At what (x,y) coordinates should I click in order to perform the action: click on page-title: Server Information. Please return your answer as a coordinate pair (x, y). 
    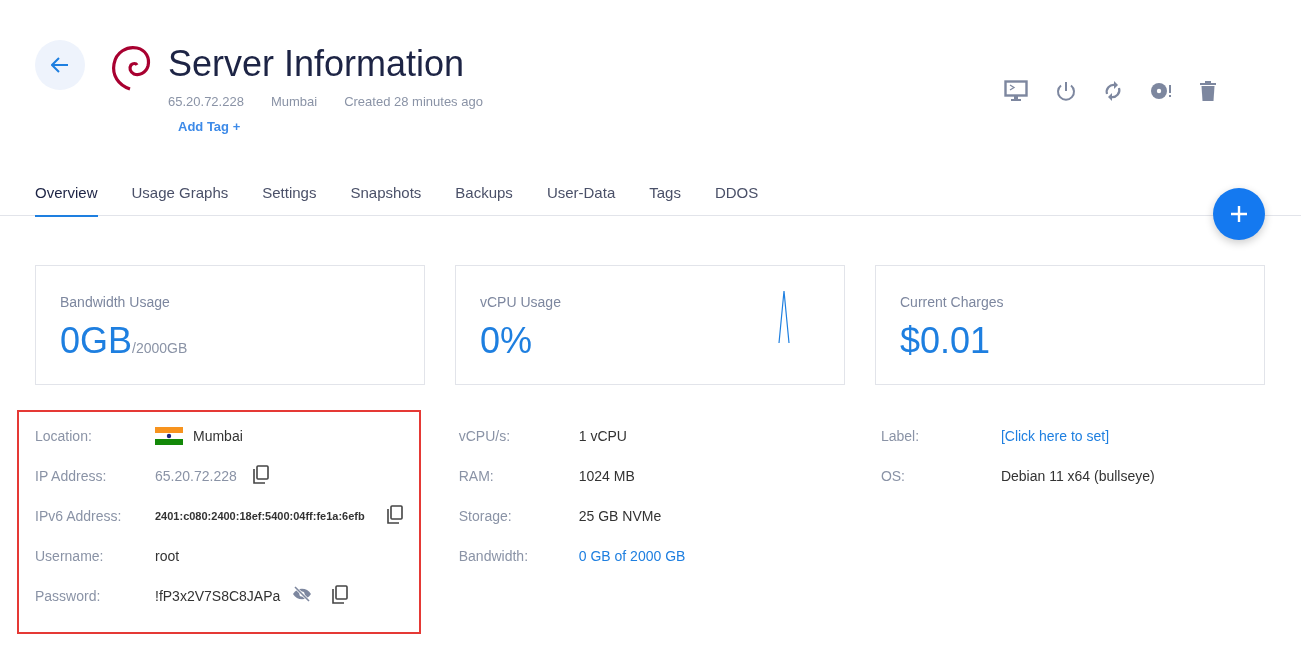
    Looking at the image, I should click on (317, 64).